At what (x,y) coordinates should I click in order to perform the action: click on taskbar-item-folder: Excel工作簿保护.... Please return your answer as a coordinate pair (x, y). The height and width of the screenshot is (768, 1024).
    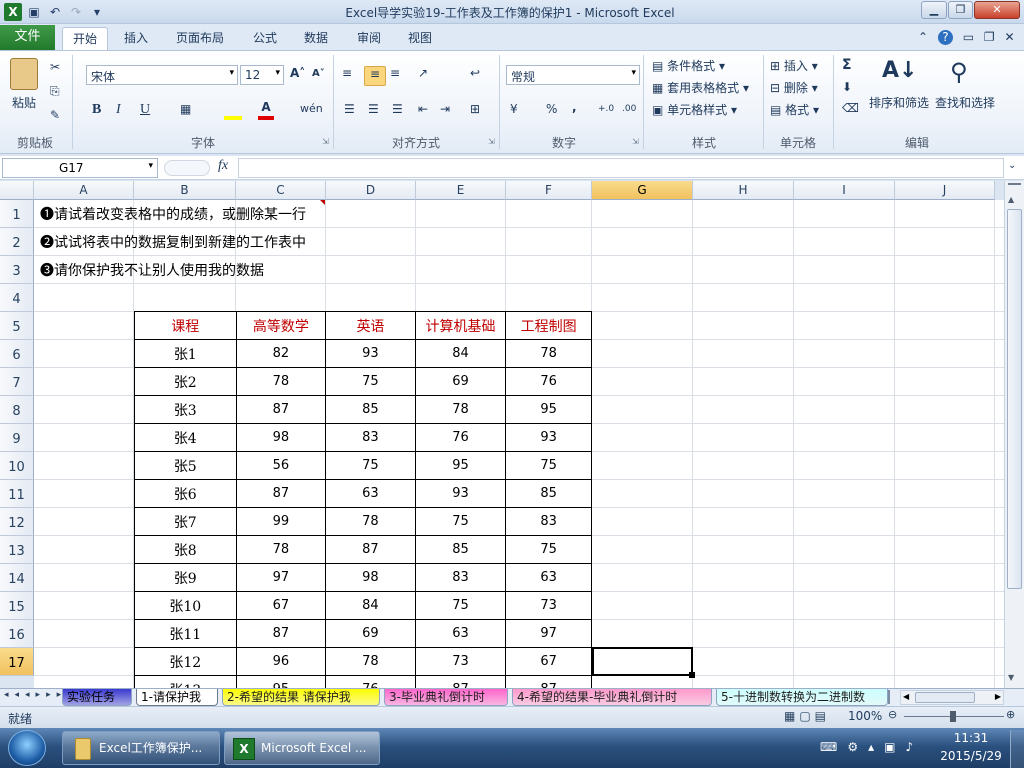
    Looking at the image, I should click on (141, 748).